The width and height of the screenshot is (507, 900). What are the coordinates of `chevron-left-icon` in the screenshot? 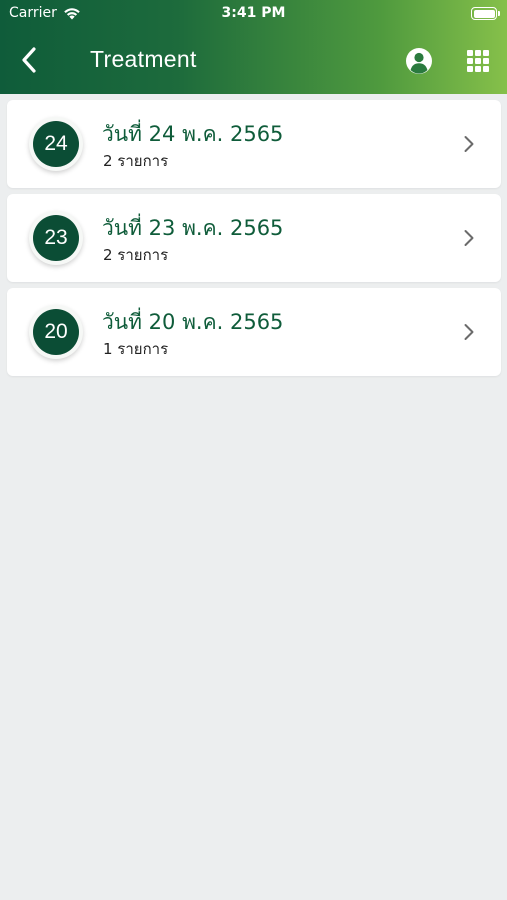 It's located at (29, 60).